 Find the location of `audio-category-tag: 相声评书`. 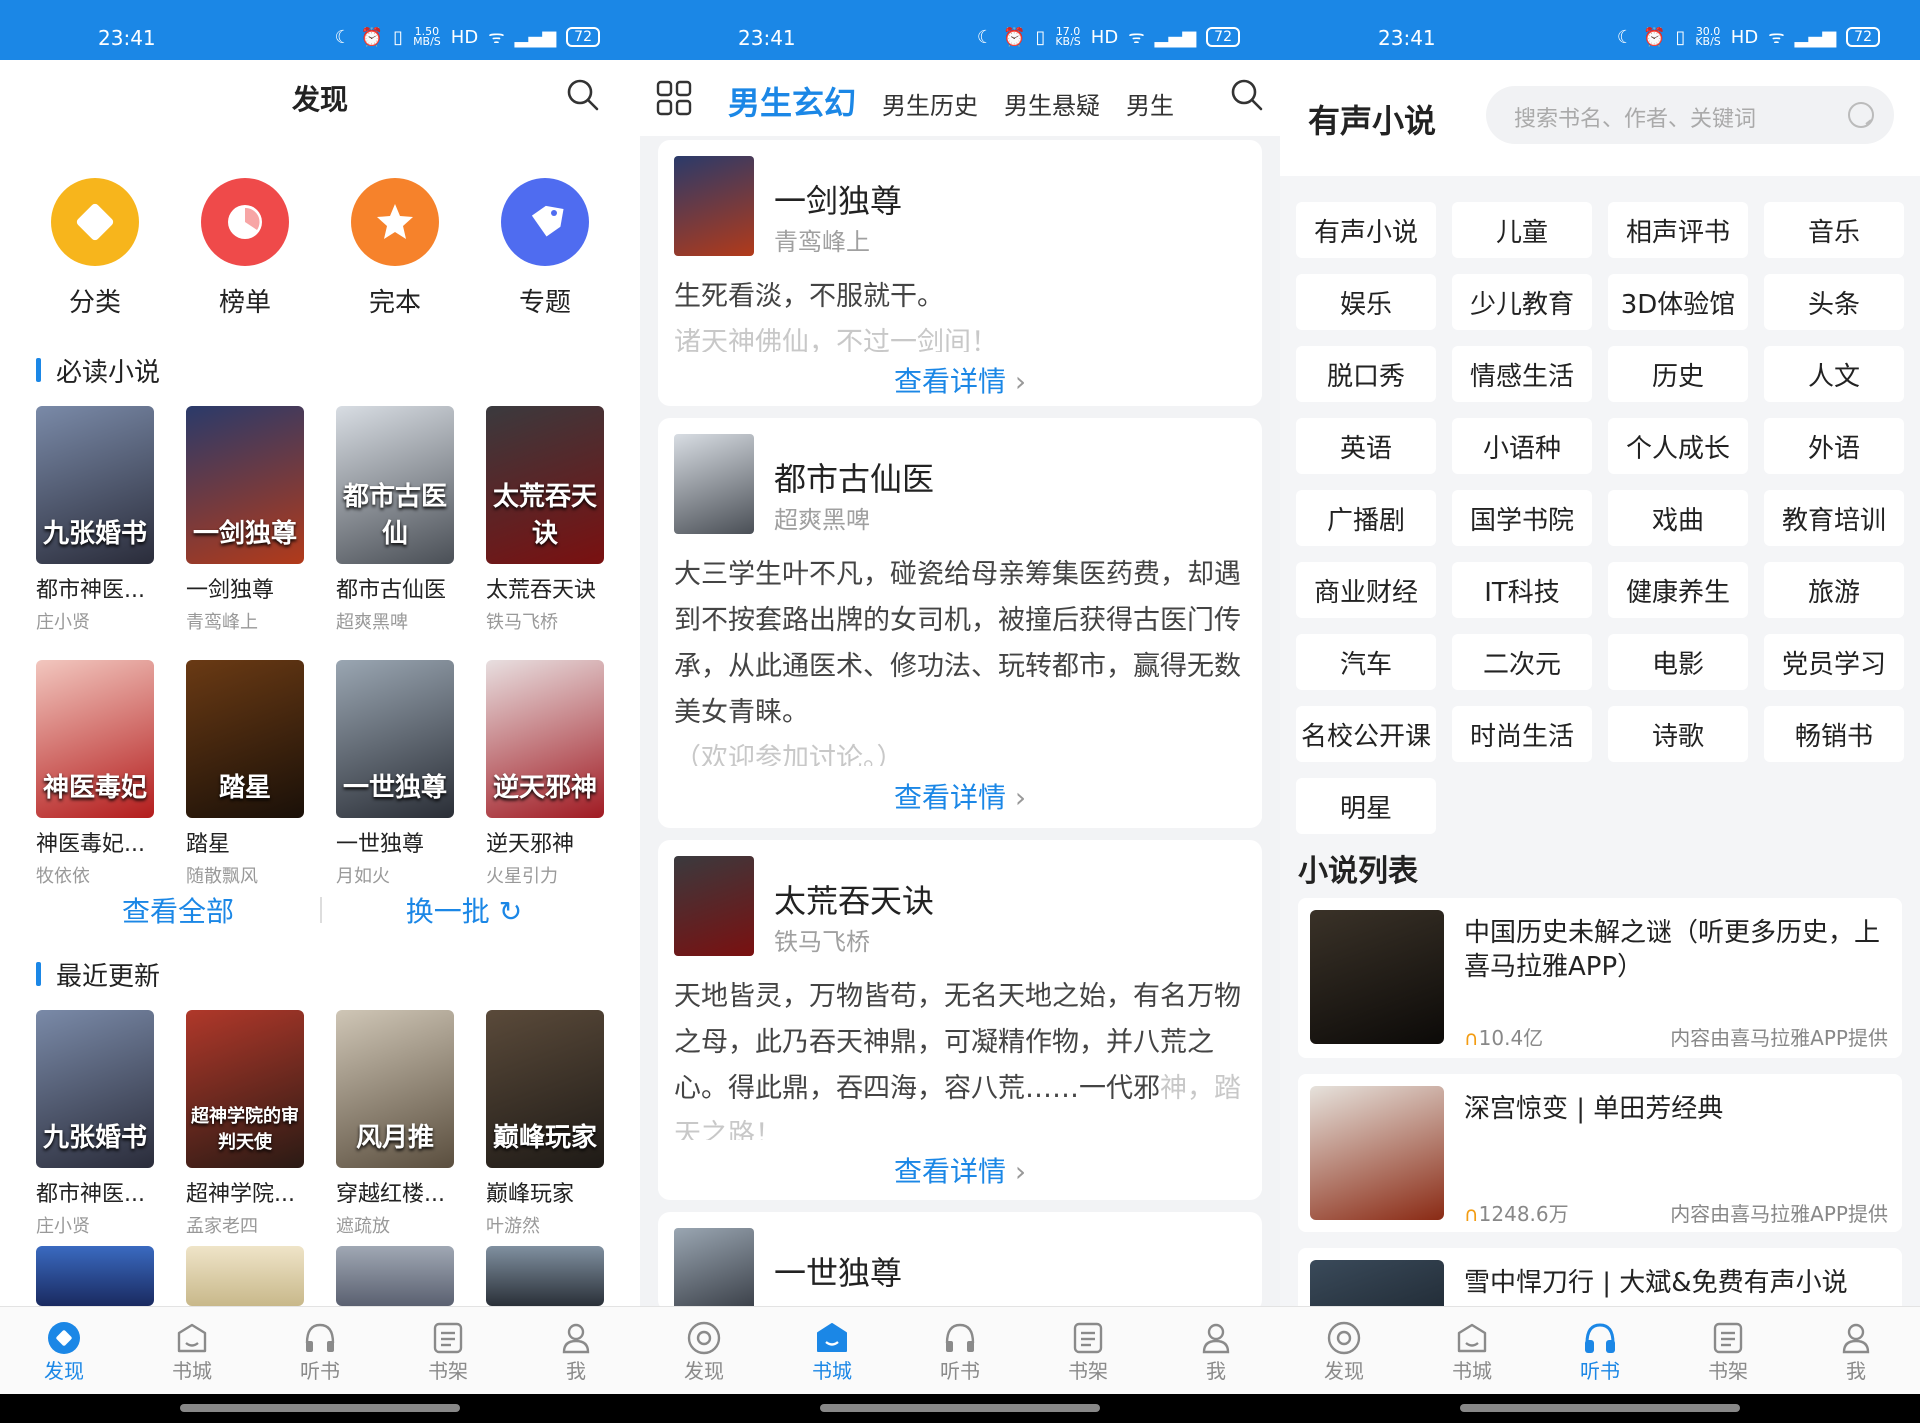

audio-category-tag: 相声评书 is located at coordinates (1678, 230).